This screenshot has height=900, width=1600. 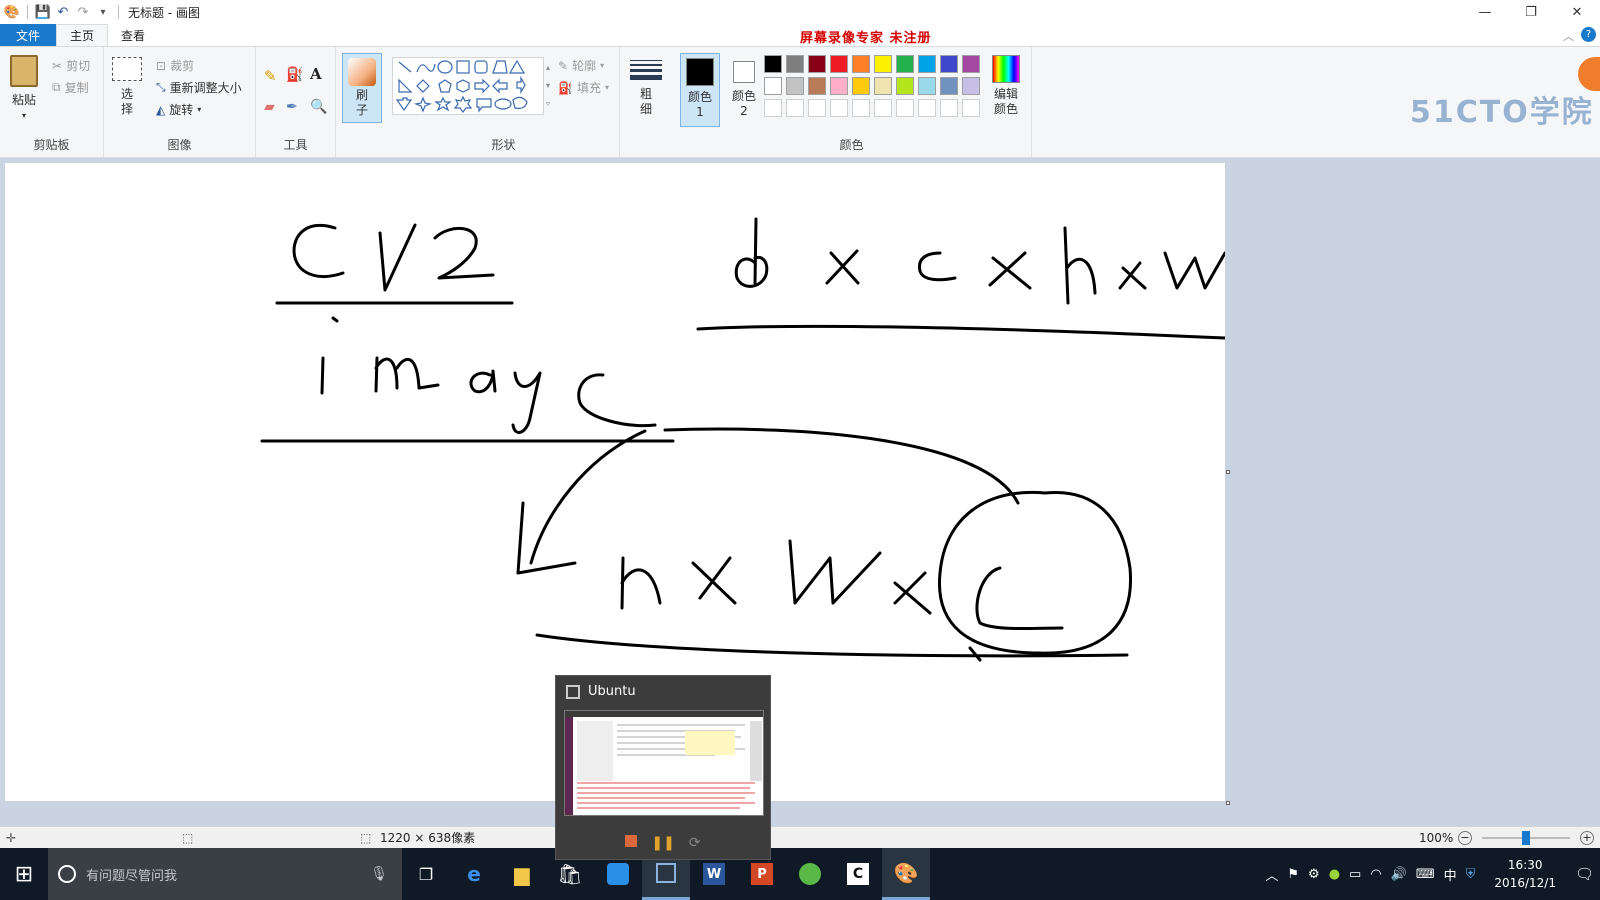 What do you see at coordinates (362, 88) in the screenshot?
I see `brushes-button: 刷子` at bounding box center [362, 88].